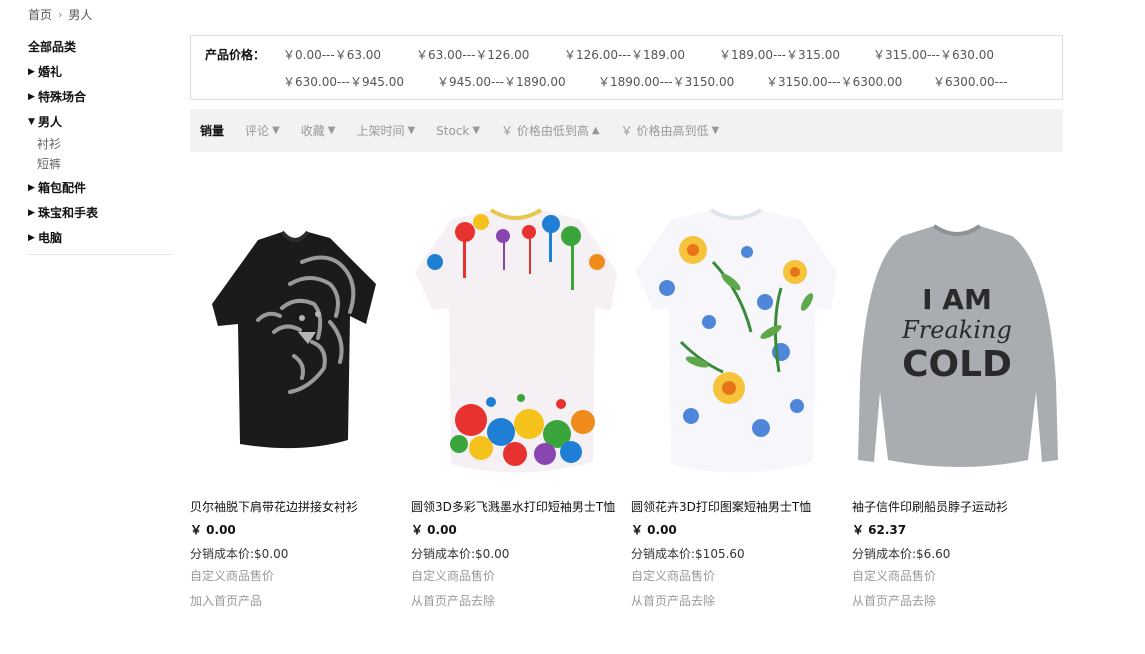 Image resolution: width=1145 pixels, height=654 pixels. Describe the element at coordinates (736, 507) in the screenshot. I see `product-name: 圆领花卉3D打印图案短袖男士T恤` at that location.